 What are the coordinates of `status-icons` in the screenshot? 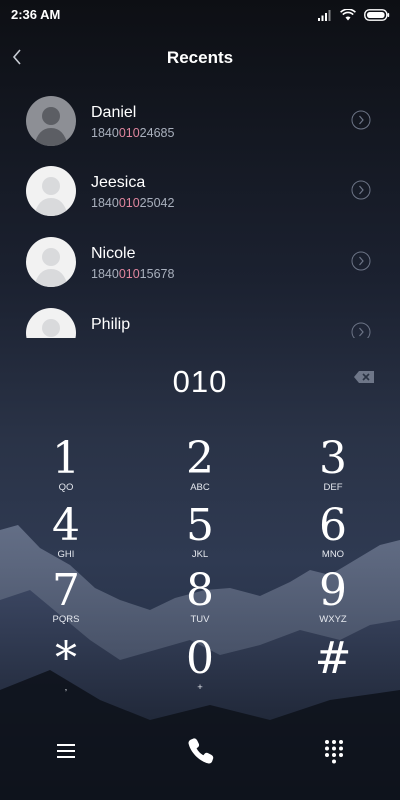 It's located at (354, 15).